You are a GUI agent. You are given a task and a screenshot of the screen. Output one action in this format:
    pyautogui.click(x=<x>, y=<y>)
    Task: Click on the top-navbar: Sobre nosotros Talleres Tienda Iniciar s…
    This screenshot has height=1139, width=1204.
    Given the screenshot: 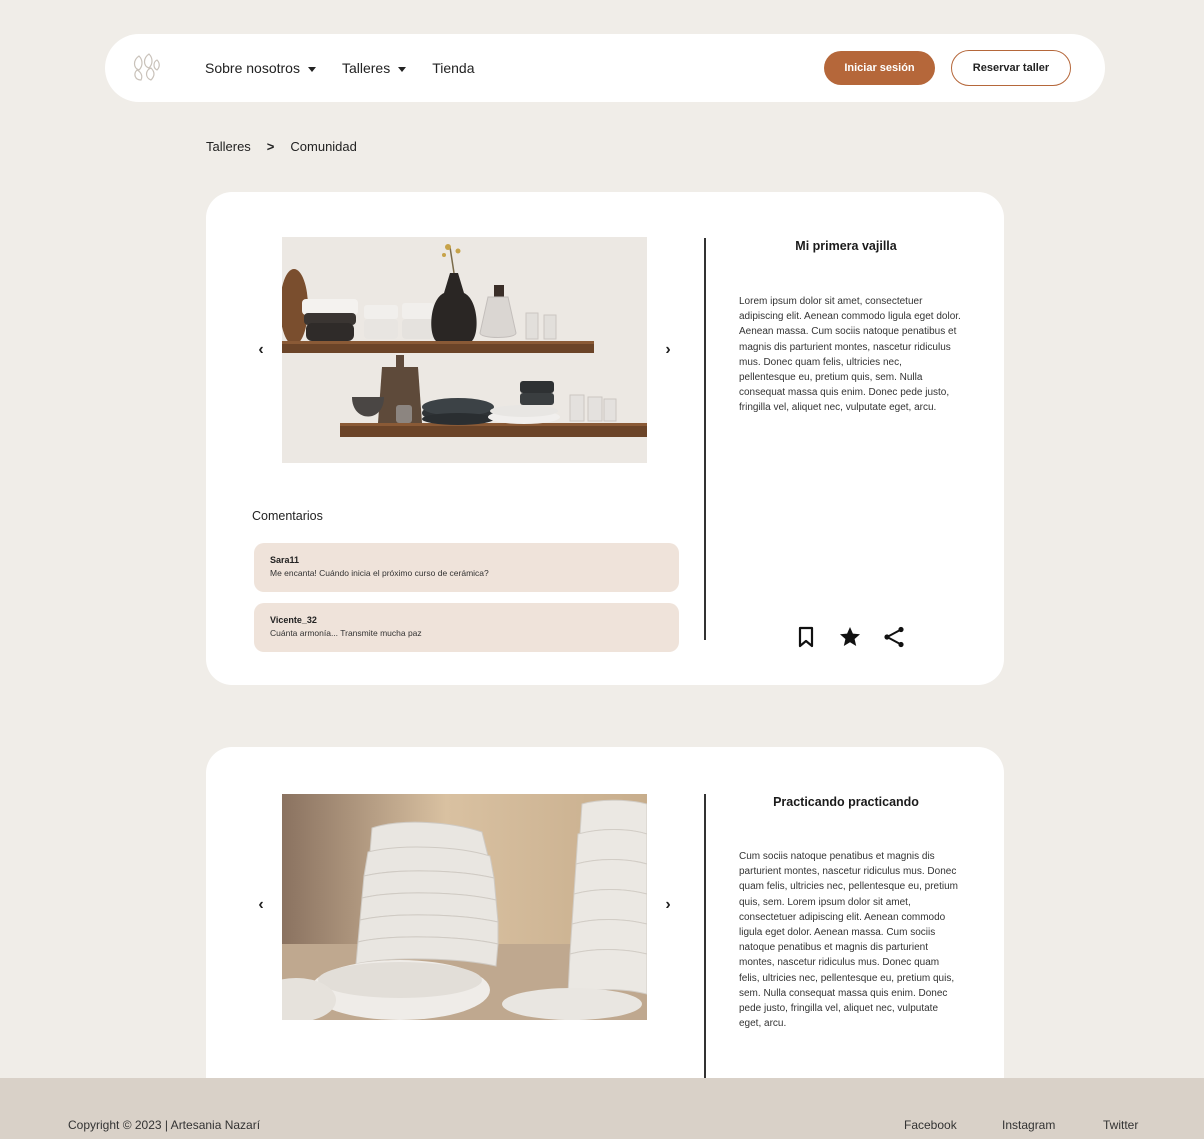 What is the action you would take?
    pyautogui.click(x=605, y=68)
    